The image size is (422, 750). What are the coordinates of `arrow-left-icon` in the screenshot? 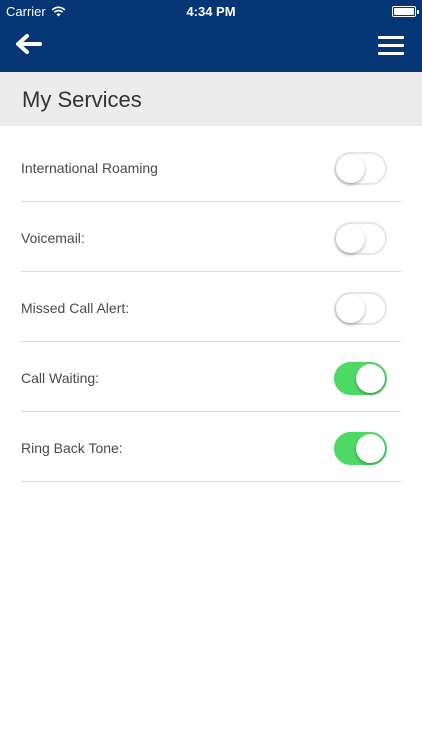 It's located at (29, 44).